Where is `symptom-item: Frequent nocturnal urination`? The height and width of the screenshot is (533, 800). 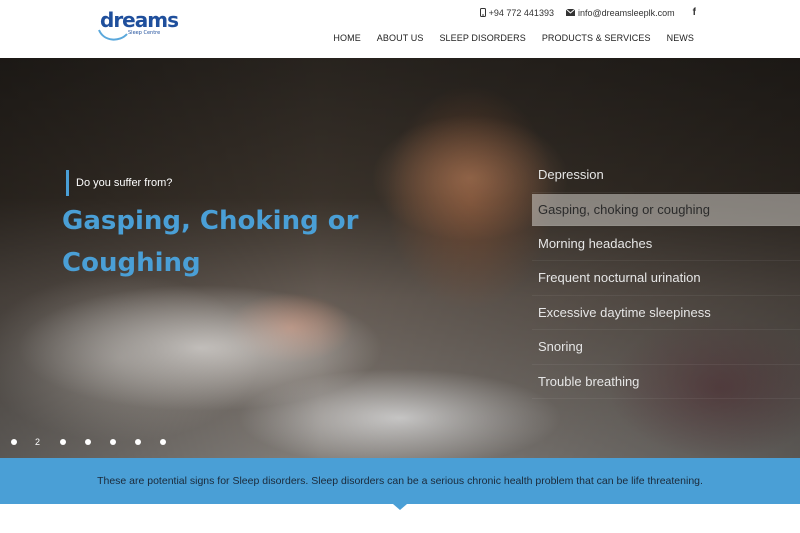
symptom-item: Frequent nocturnal urination is located at coordinates (666, 278).